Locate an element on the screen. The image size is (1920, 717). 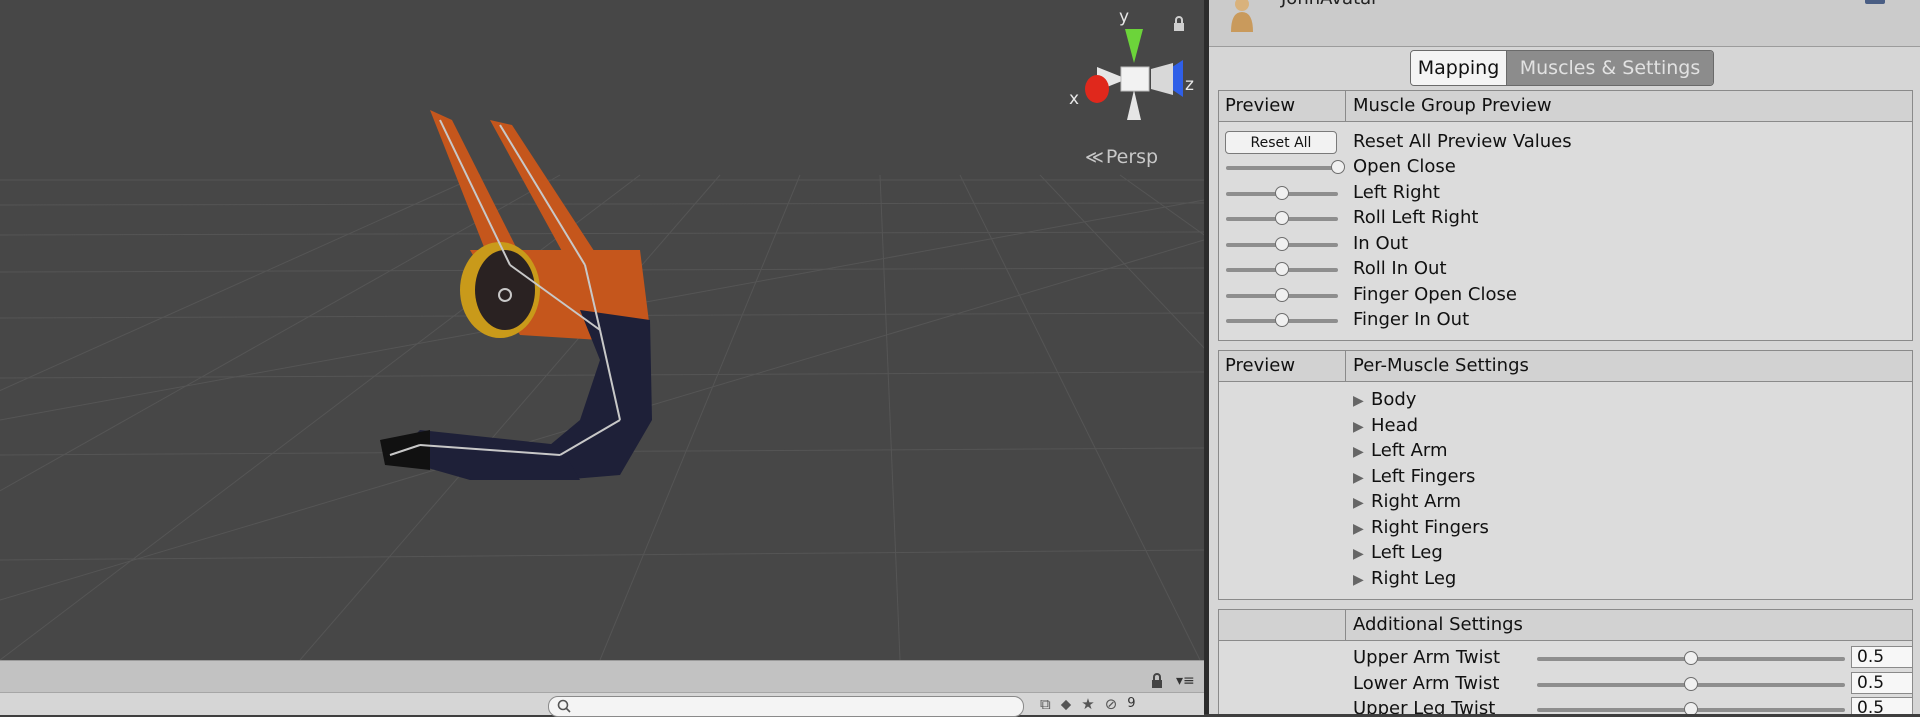
hidden-count: 9 is located at coordinates (1131, 703).